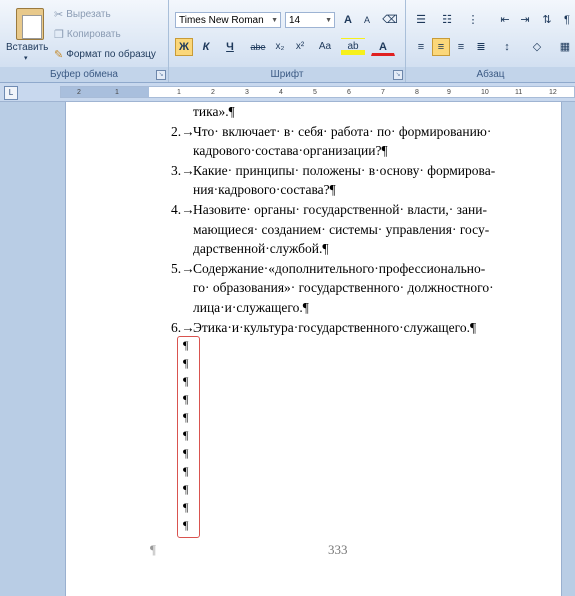  What do you see at coordinates (82, 14) in the screenshot?
I see `cut-button: ✂ Вырезать` at bounding box center [82, 14].